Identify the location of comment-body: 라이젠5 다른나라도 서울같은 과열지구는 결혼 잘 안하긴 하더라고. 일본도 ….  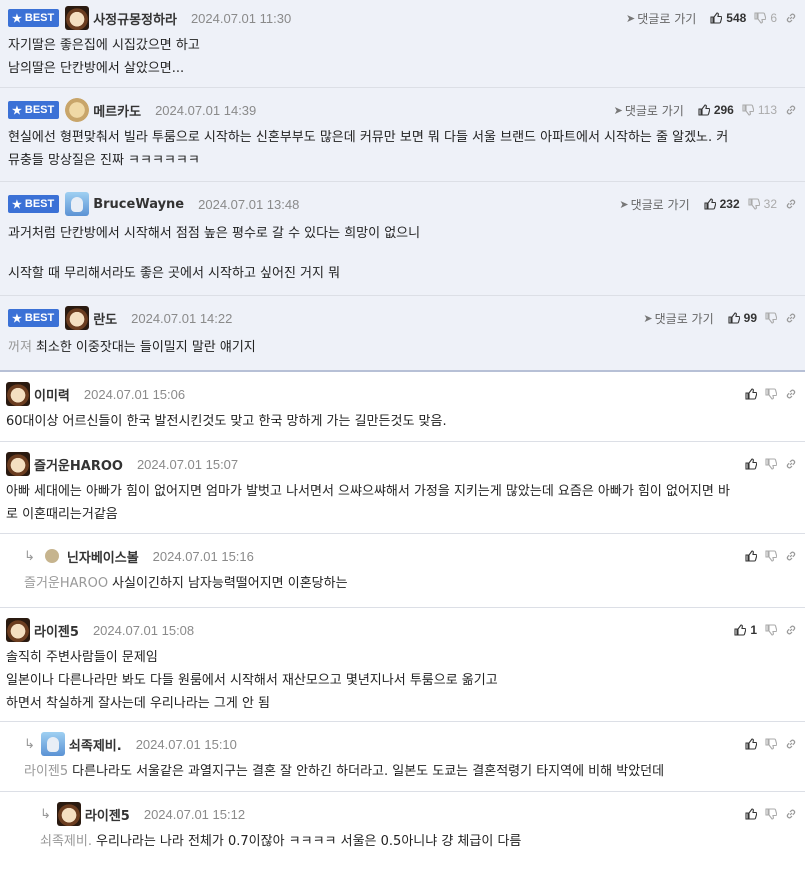
(344, 771).